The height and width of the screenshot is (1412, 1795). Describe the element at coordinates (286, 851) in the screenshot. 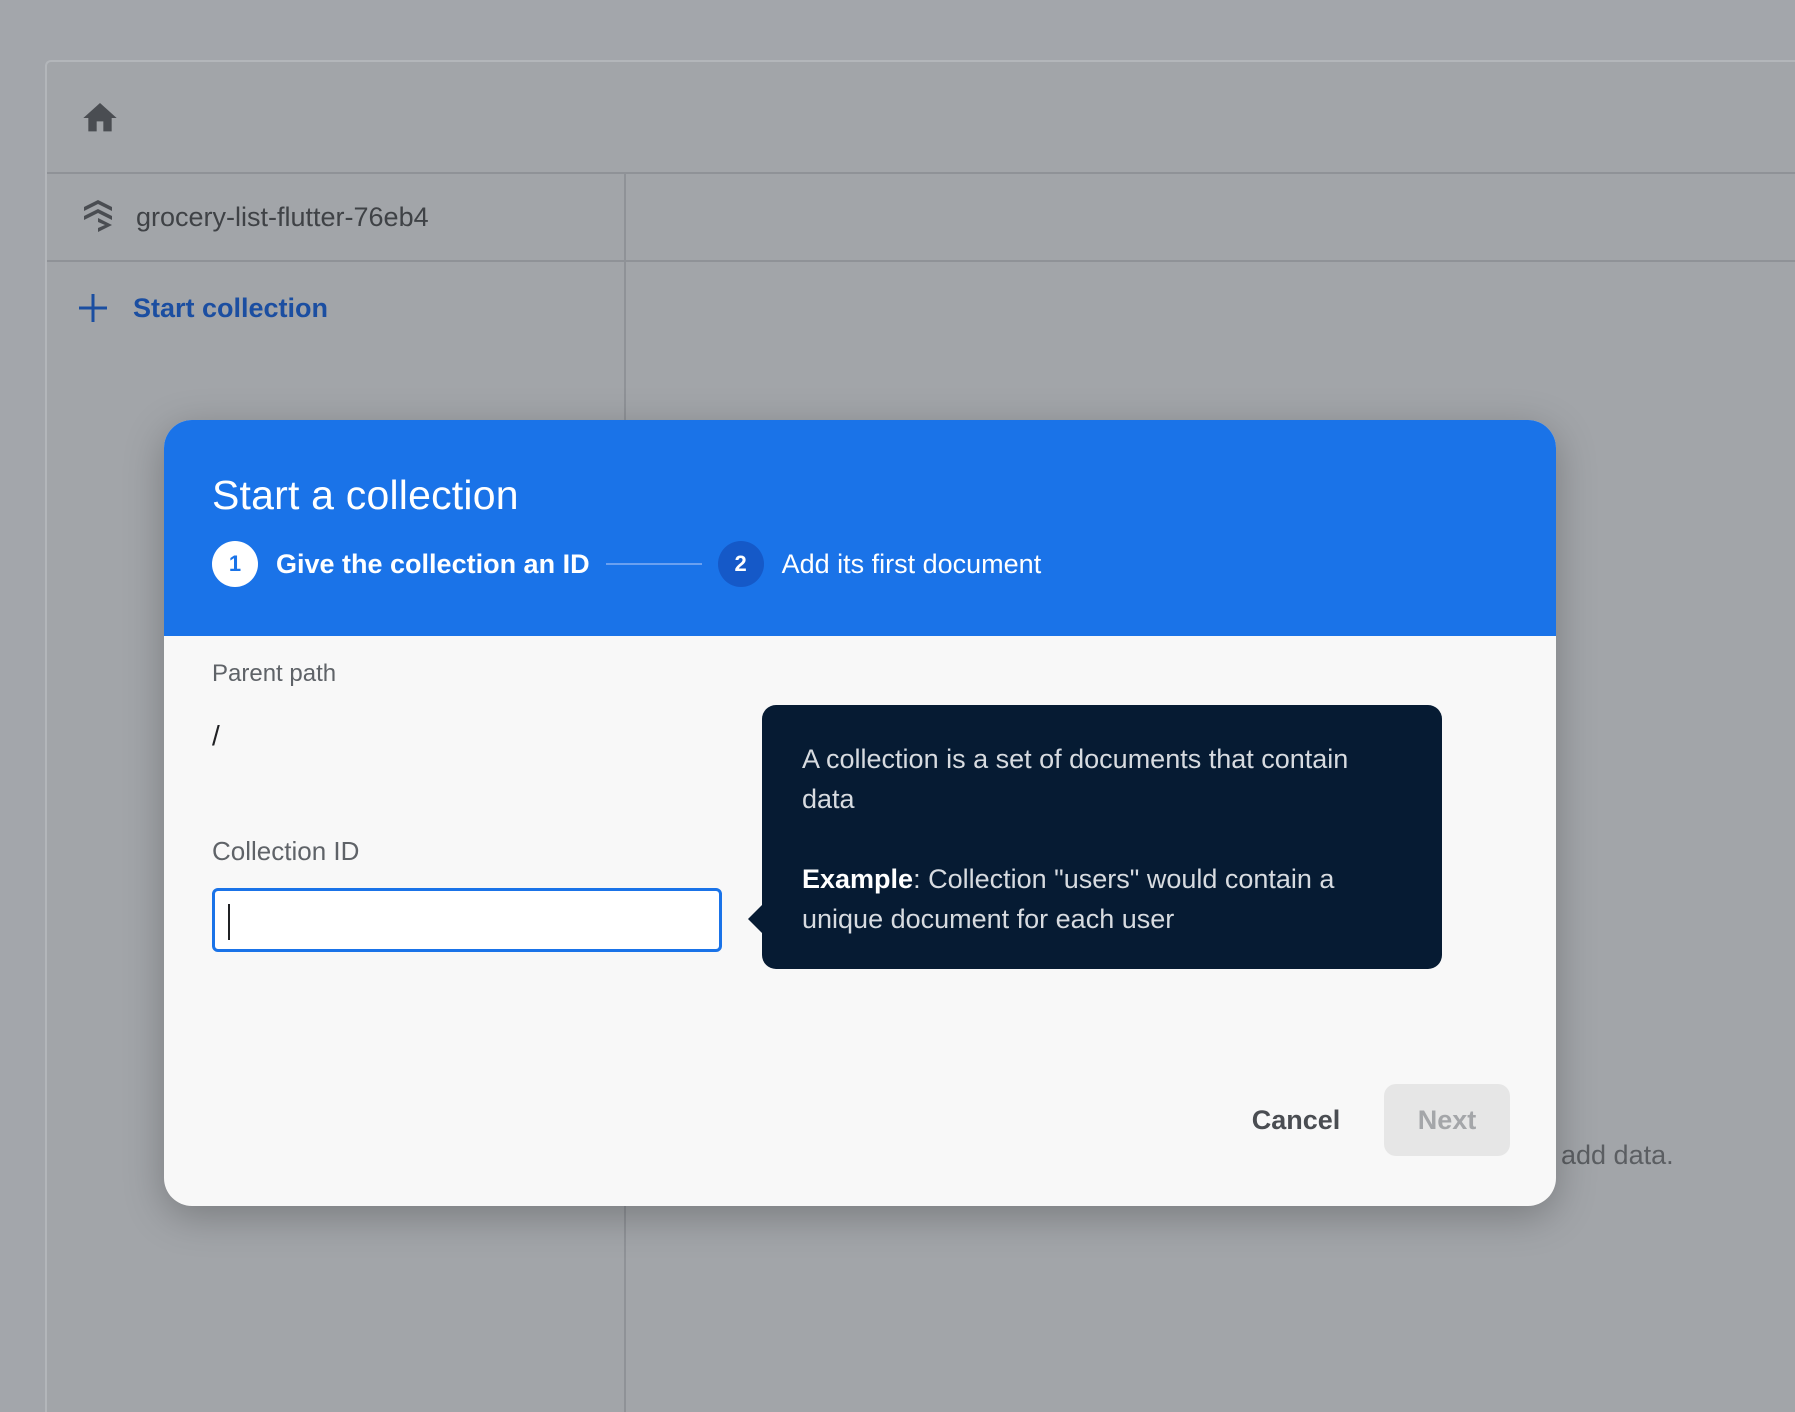

I see `collection-id-label: Collection ID` at that location.